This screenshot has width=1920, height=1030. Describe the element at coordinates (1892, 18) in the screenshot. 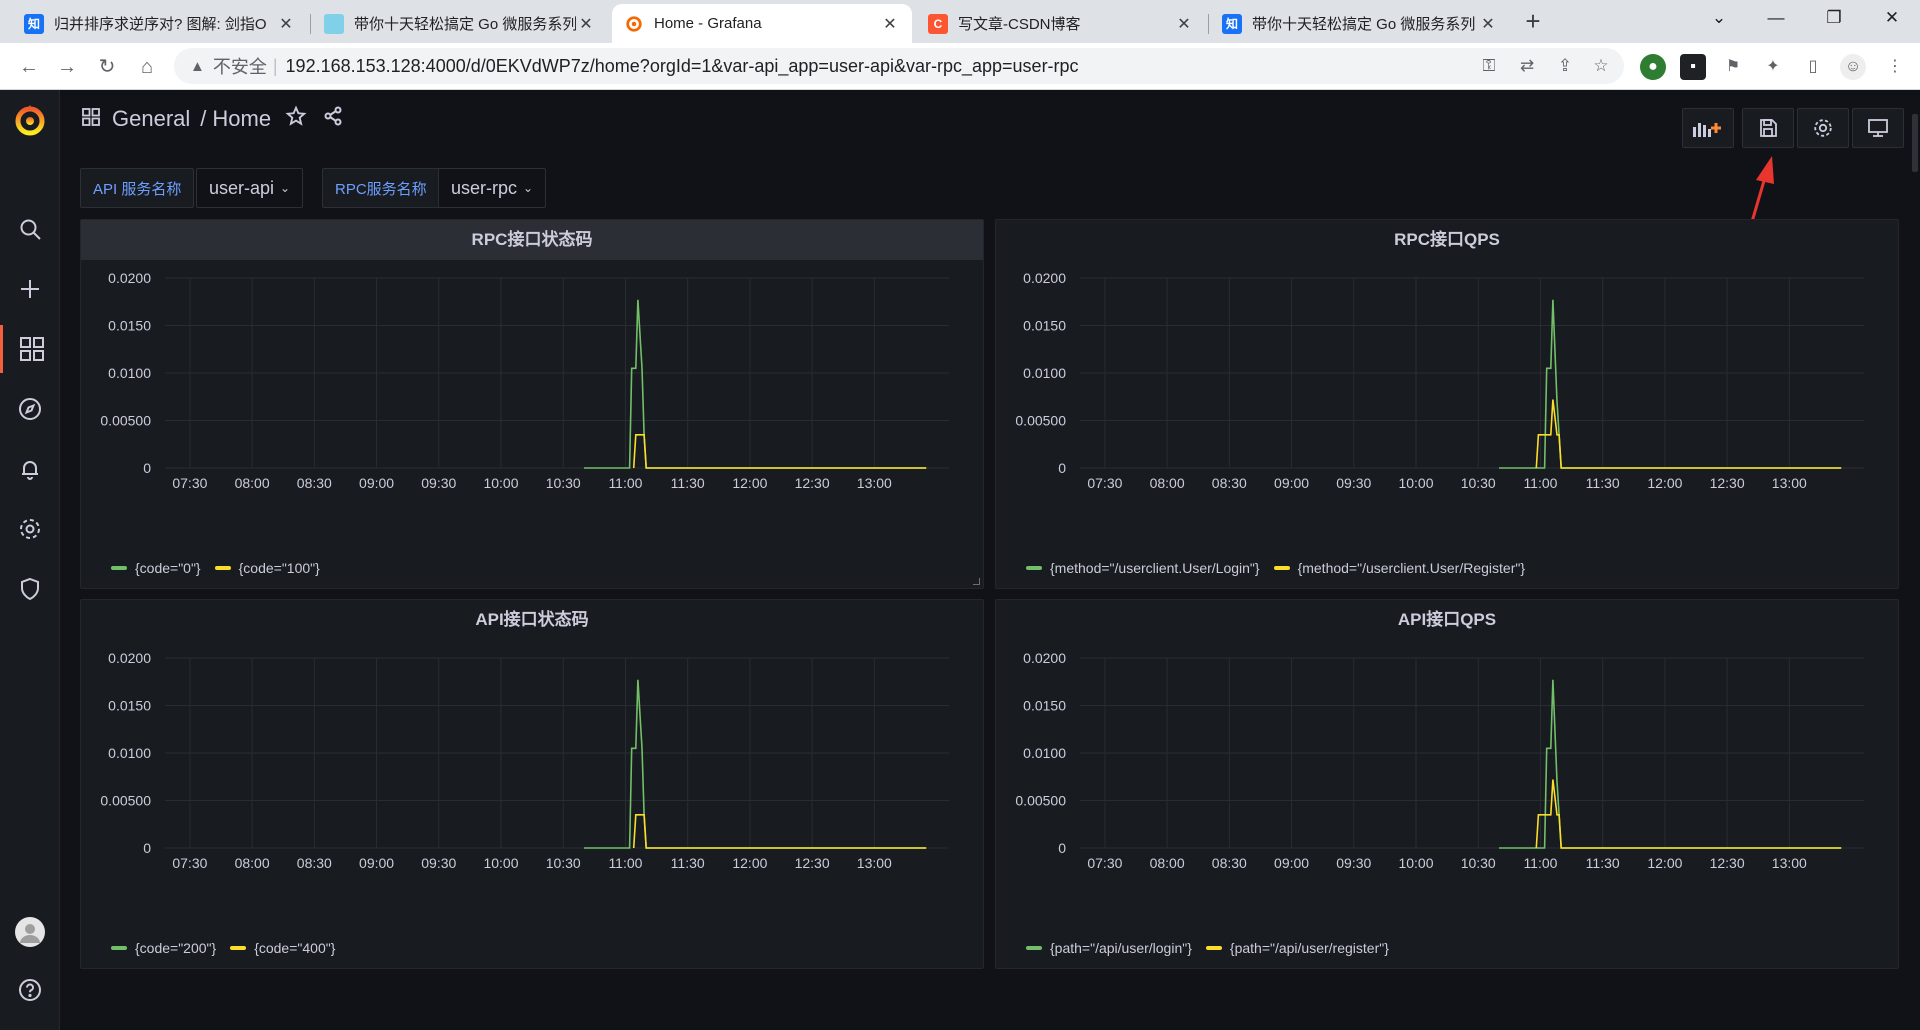

I see `close-window-button: ✕` at that location.